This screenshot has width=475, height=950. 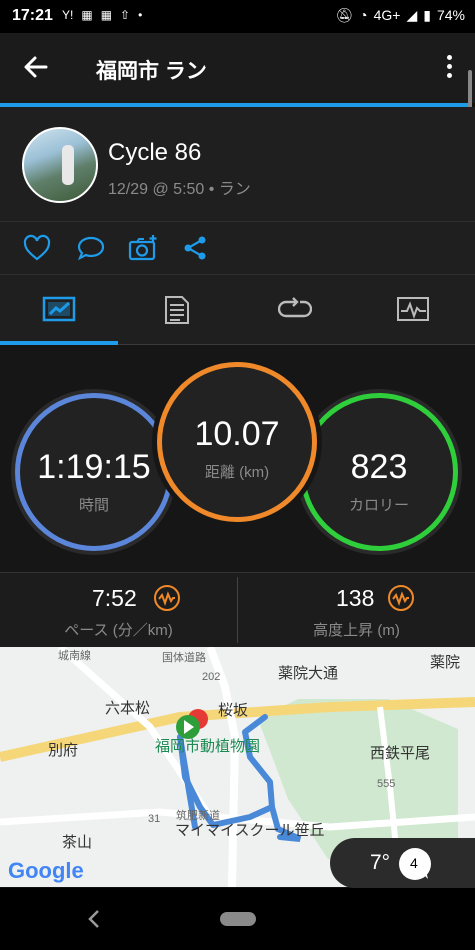 I want to click on map-road-number: 31, so click(x=154, y=819).